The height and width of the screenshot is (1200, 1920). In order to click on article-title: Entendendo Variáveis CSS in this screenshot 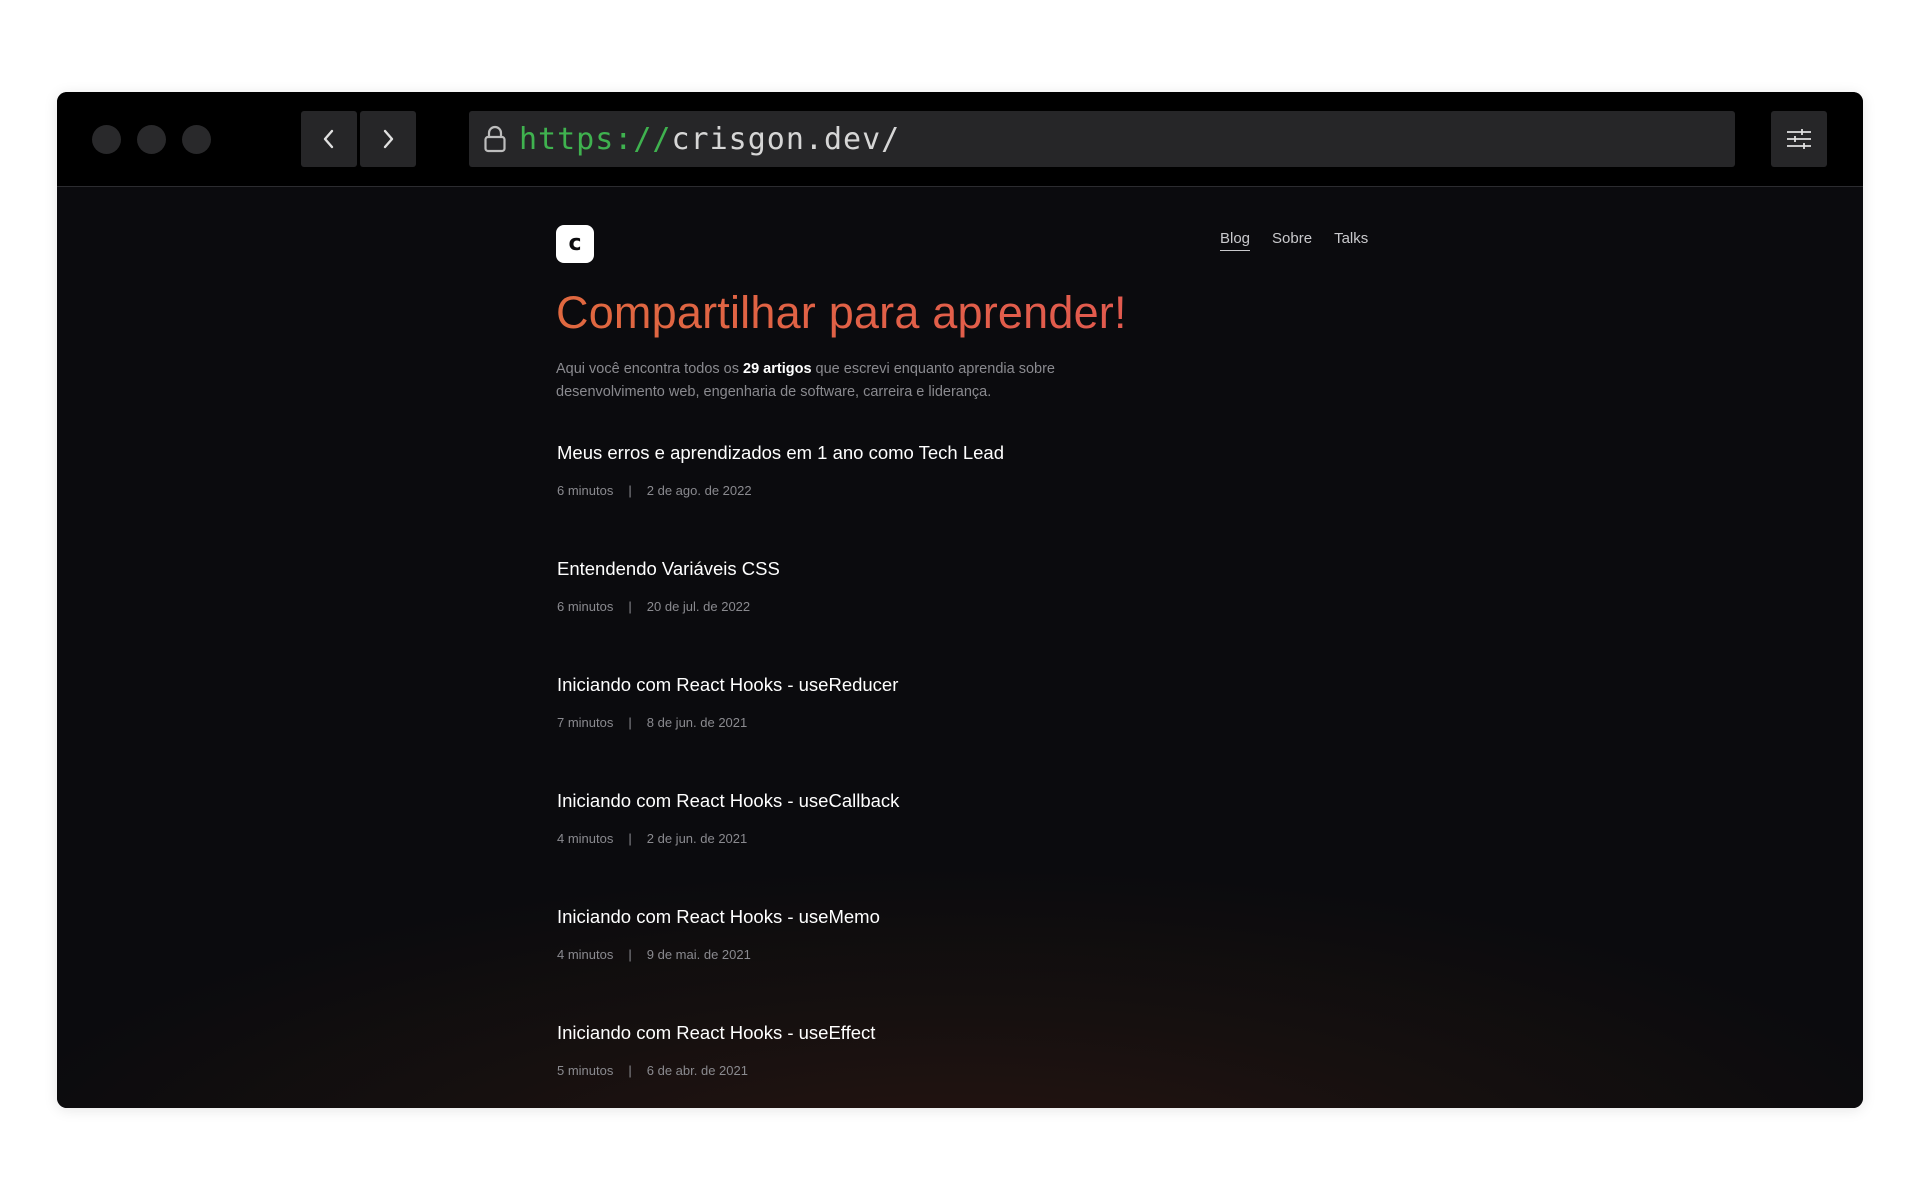, I will do `click(668, 569)`.